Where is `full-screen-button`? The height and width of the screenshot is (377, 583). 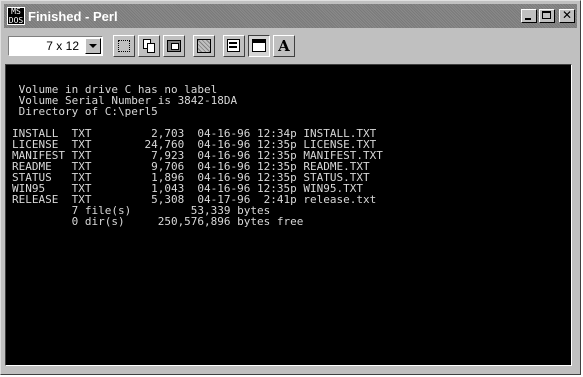
full-screen-button is located at coordinates (204, 46).